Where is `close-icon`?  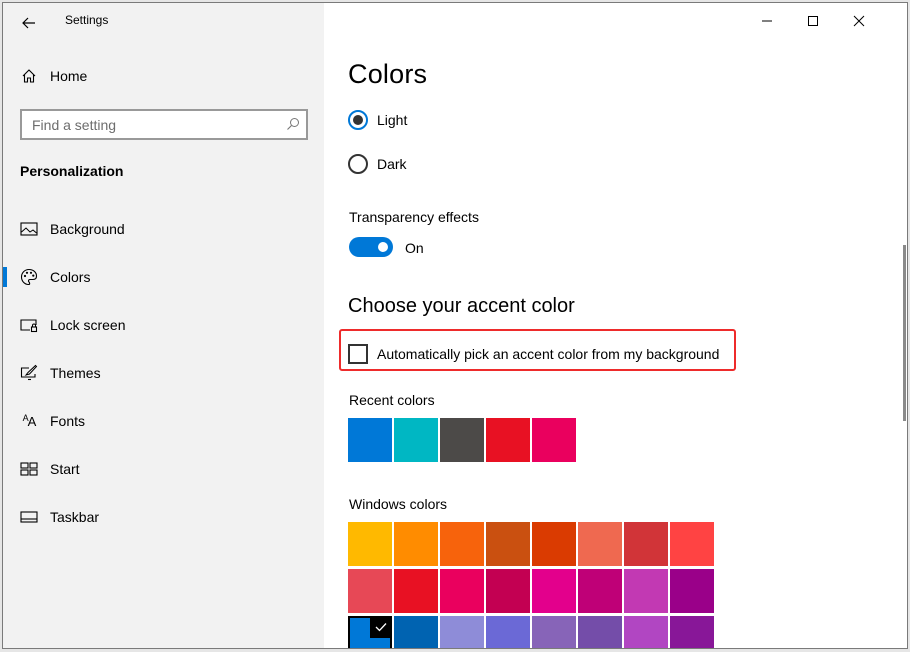
close-icon is located at coordinates (859, 21).